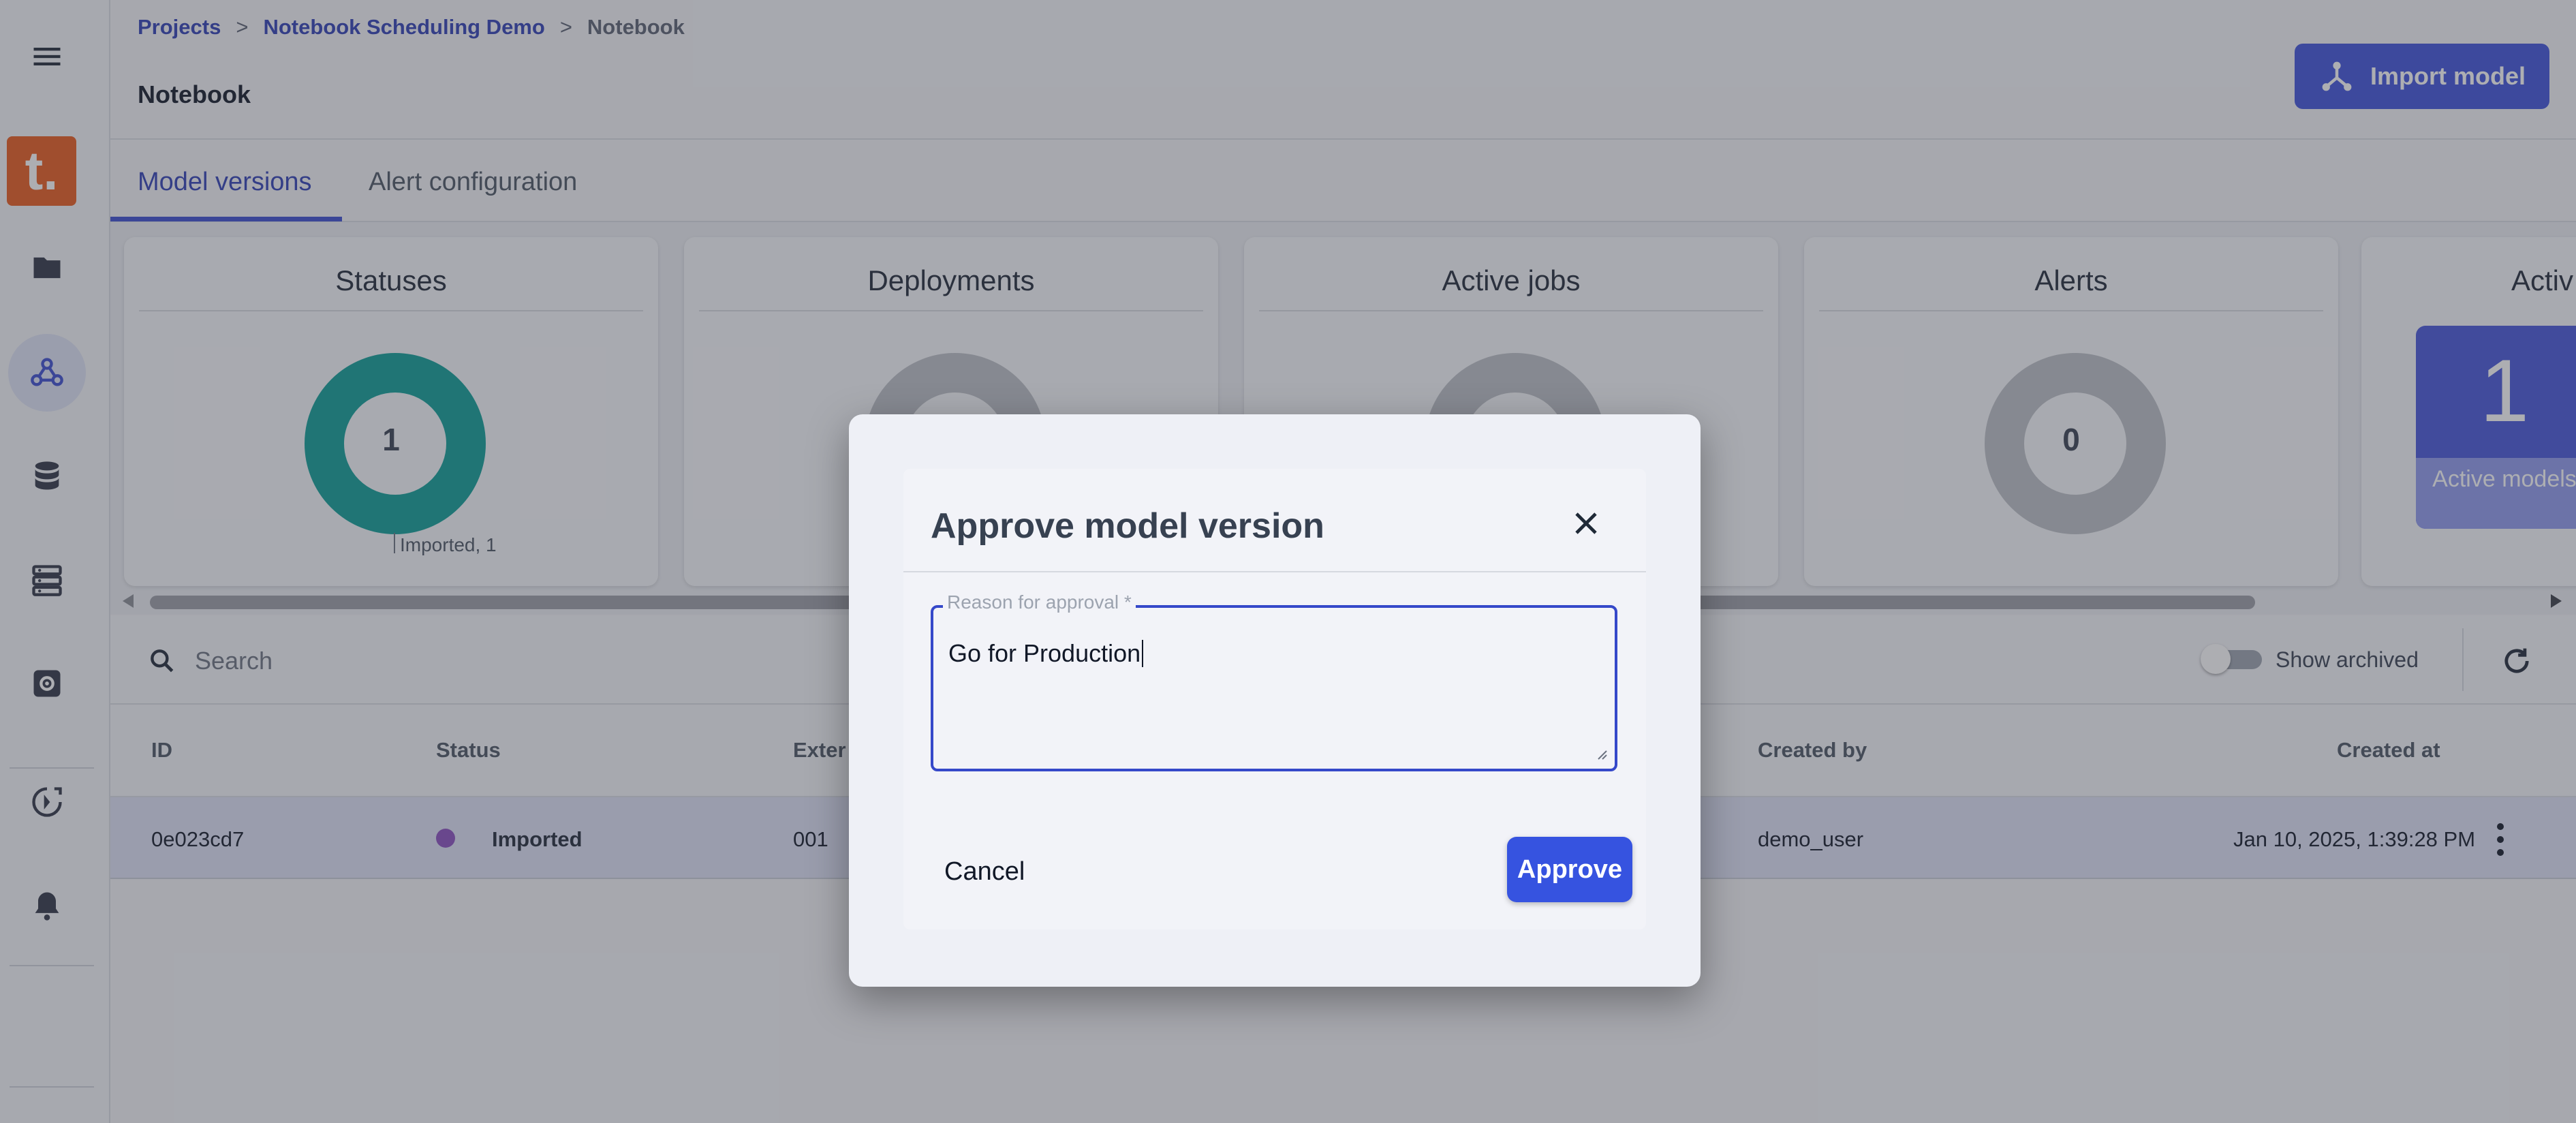 This screenshot has width=2576, height=1123. Describe the element at coordinates (1039, 602) in the screenshot. I see `approval-reason-label: Reason for approval *` at that location.